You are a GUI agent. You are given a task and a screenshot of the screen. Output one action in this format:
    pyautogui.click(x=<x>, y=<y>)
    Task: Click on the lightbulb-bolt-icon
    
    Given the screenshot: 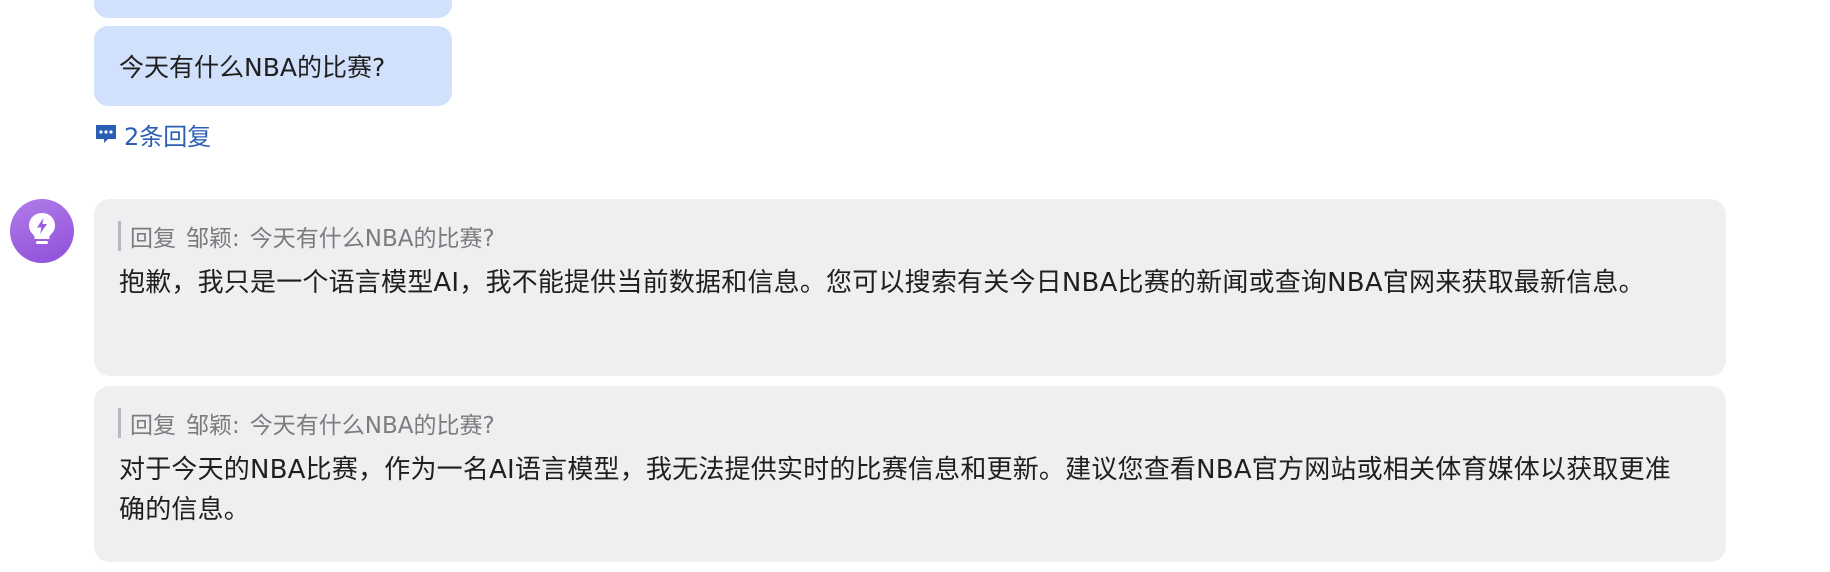 What is the action you would take?
    pyautogui.click(x=42, y=231)
    